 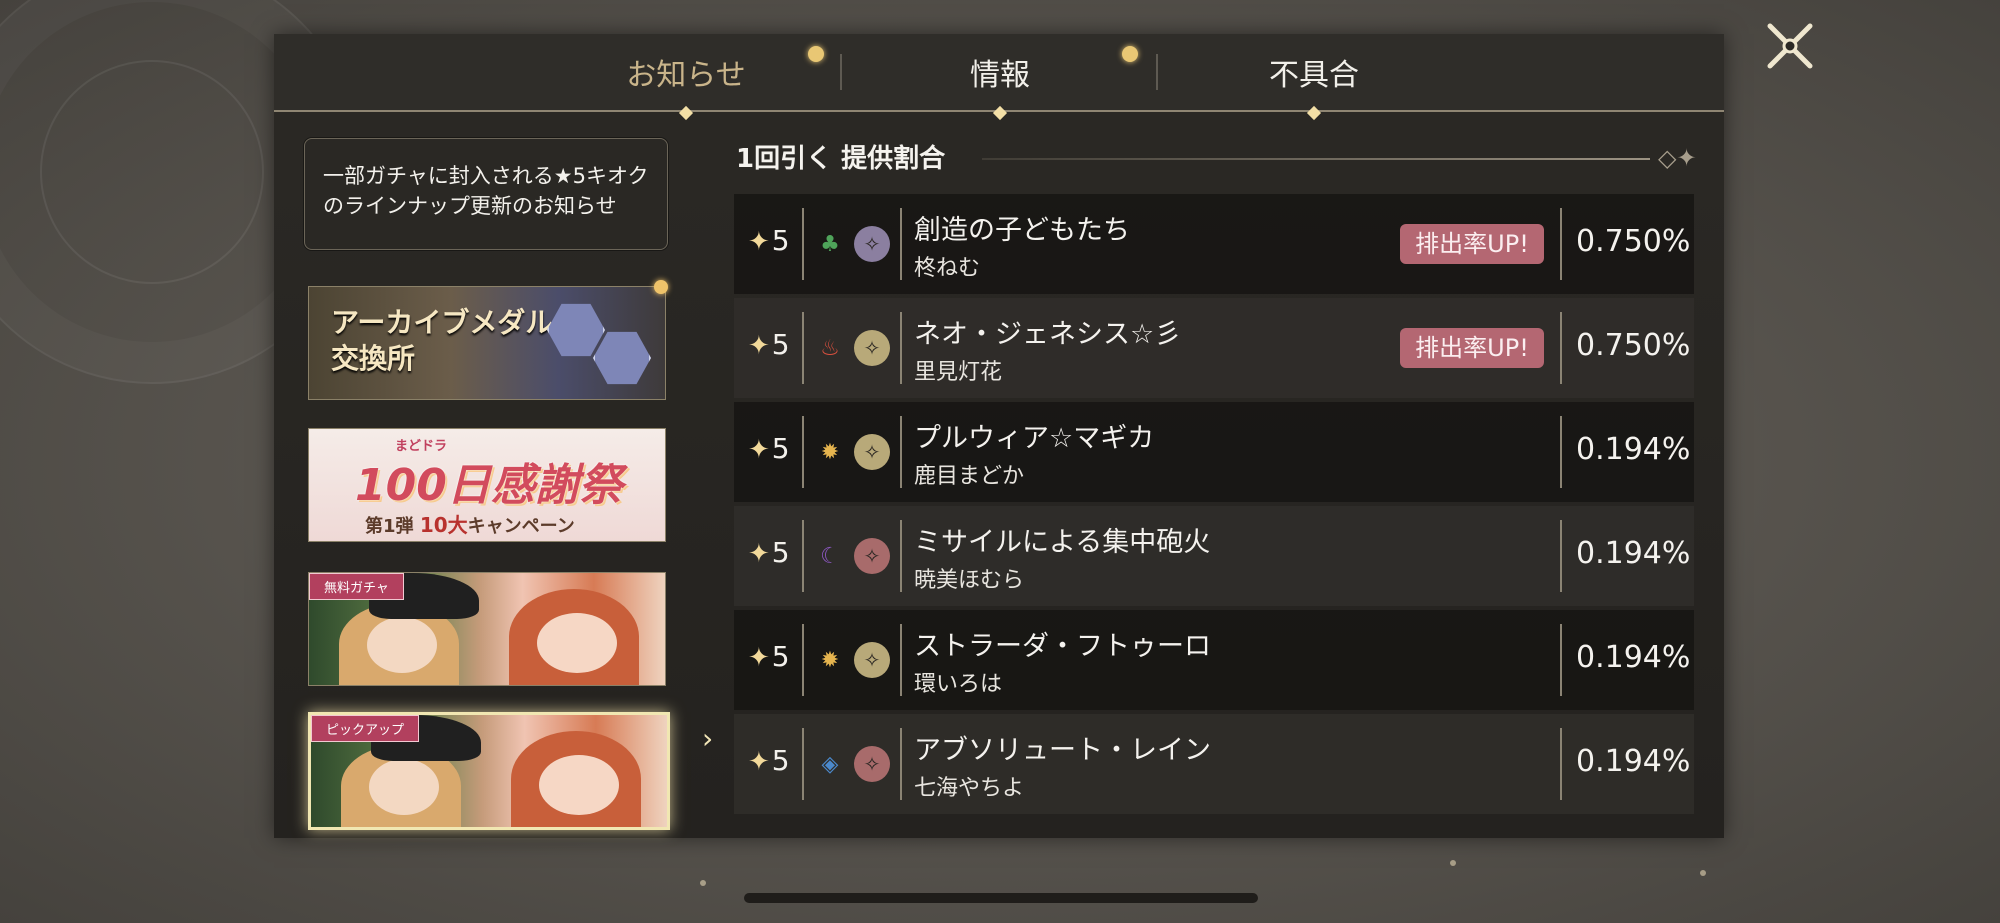 I want to click on ornament-icon: ◇✦, so click(x=1677, y=158).